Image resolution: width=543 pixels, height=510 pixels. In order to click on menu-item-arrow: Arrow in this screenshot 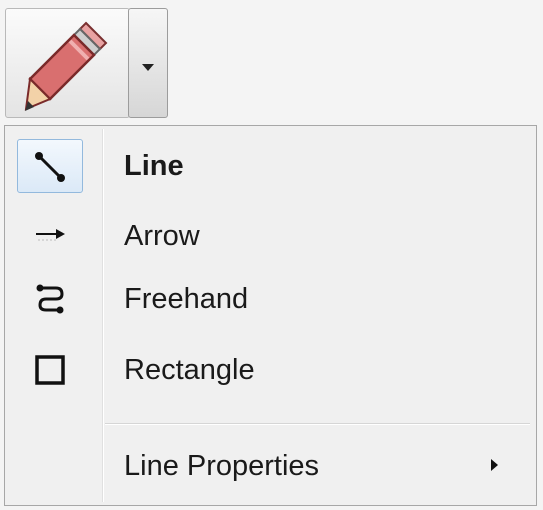, I will do `click(270, 236)`.